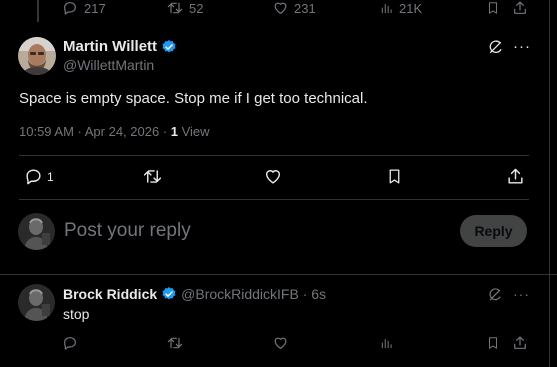 The width and height of the screenshot is (557, 367). What do you see at coordinates (37, 56) in the screenshot?
I see `avatar` at bounding box center [37, 56].